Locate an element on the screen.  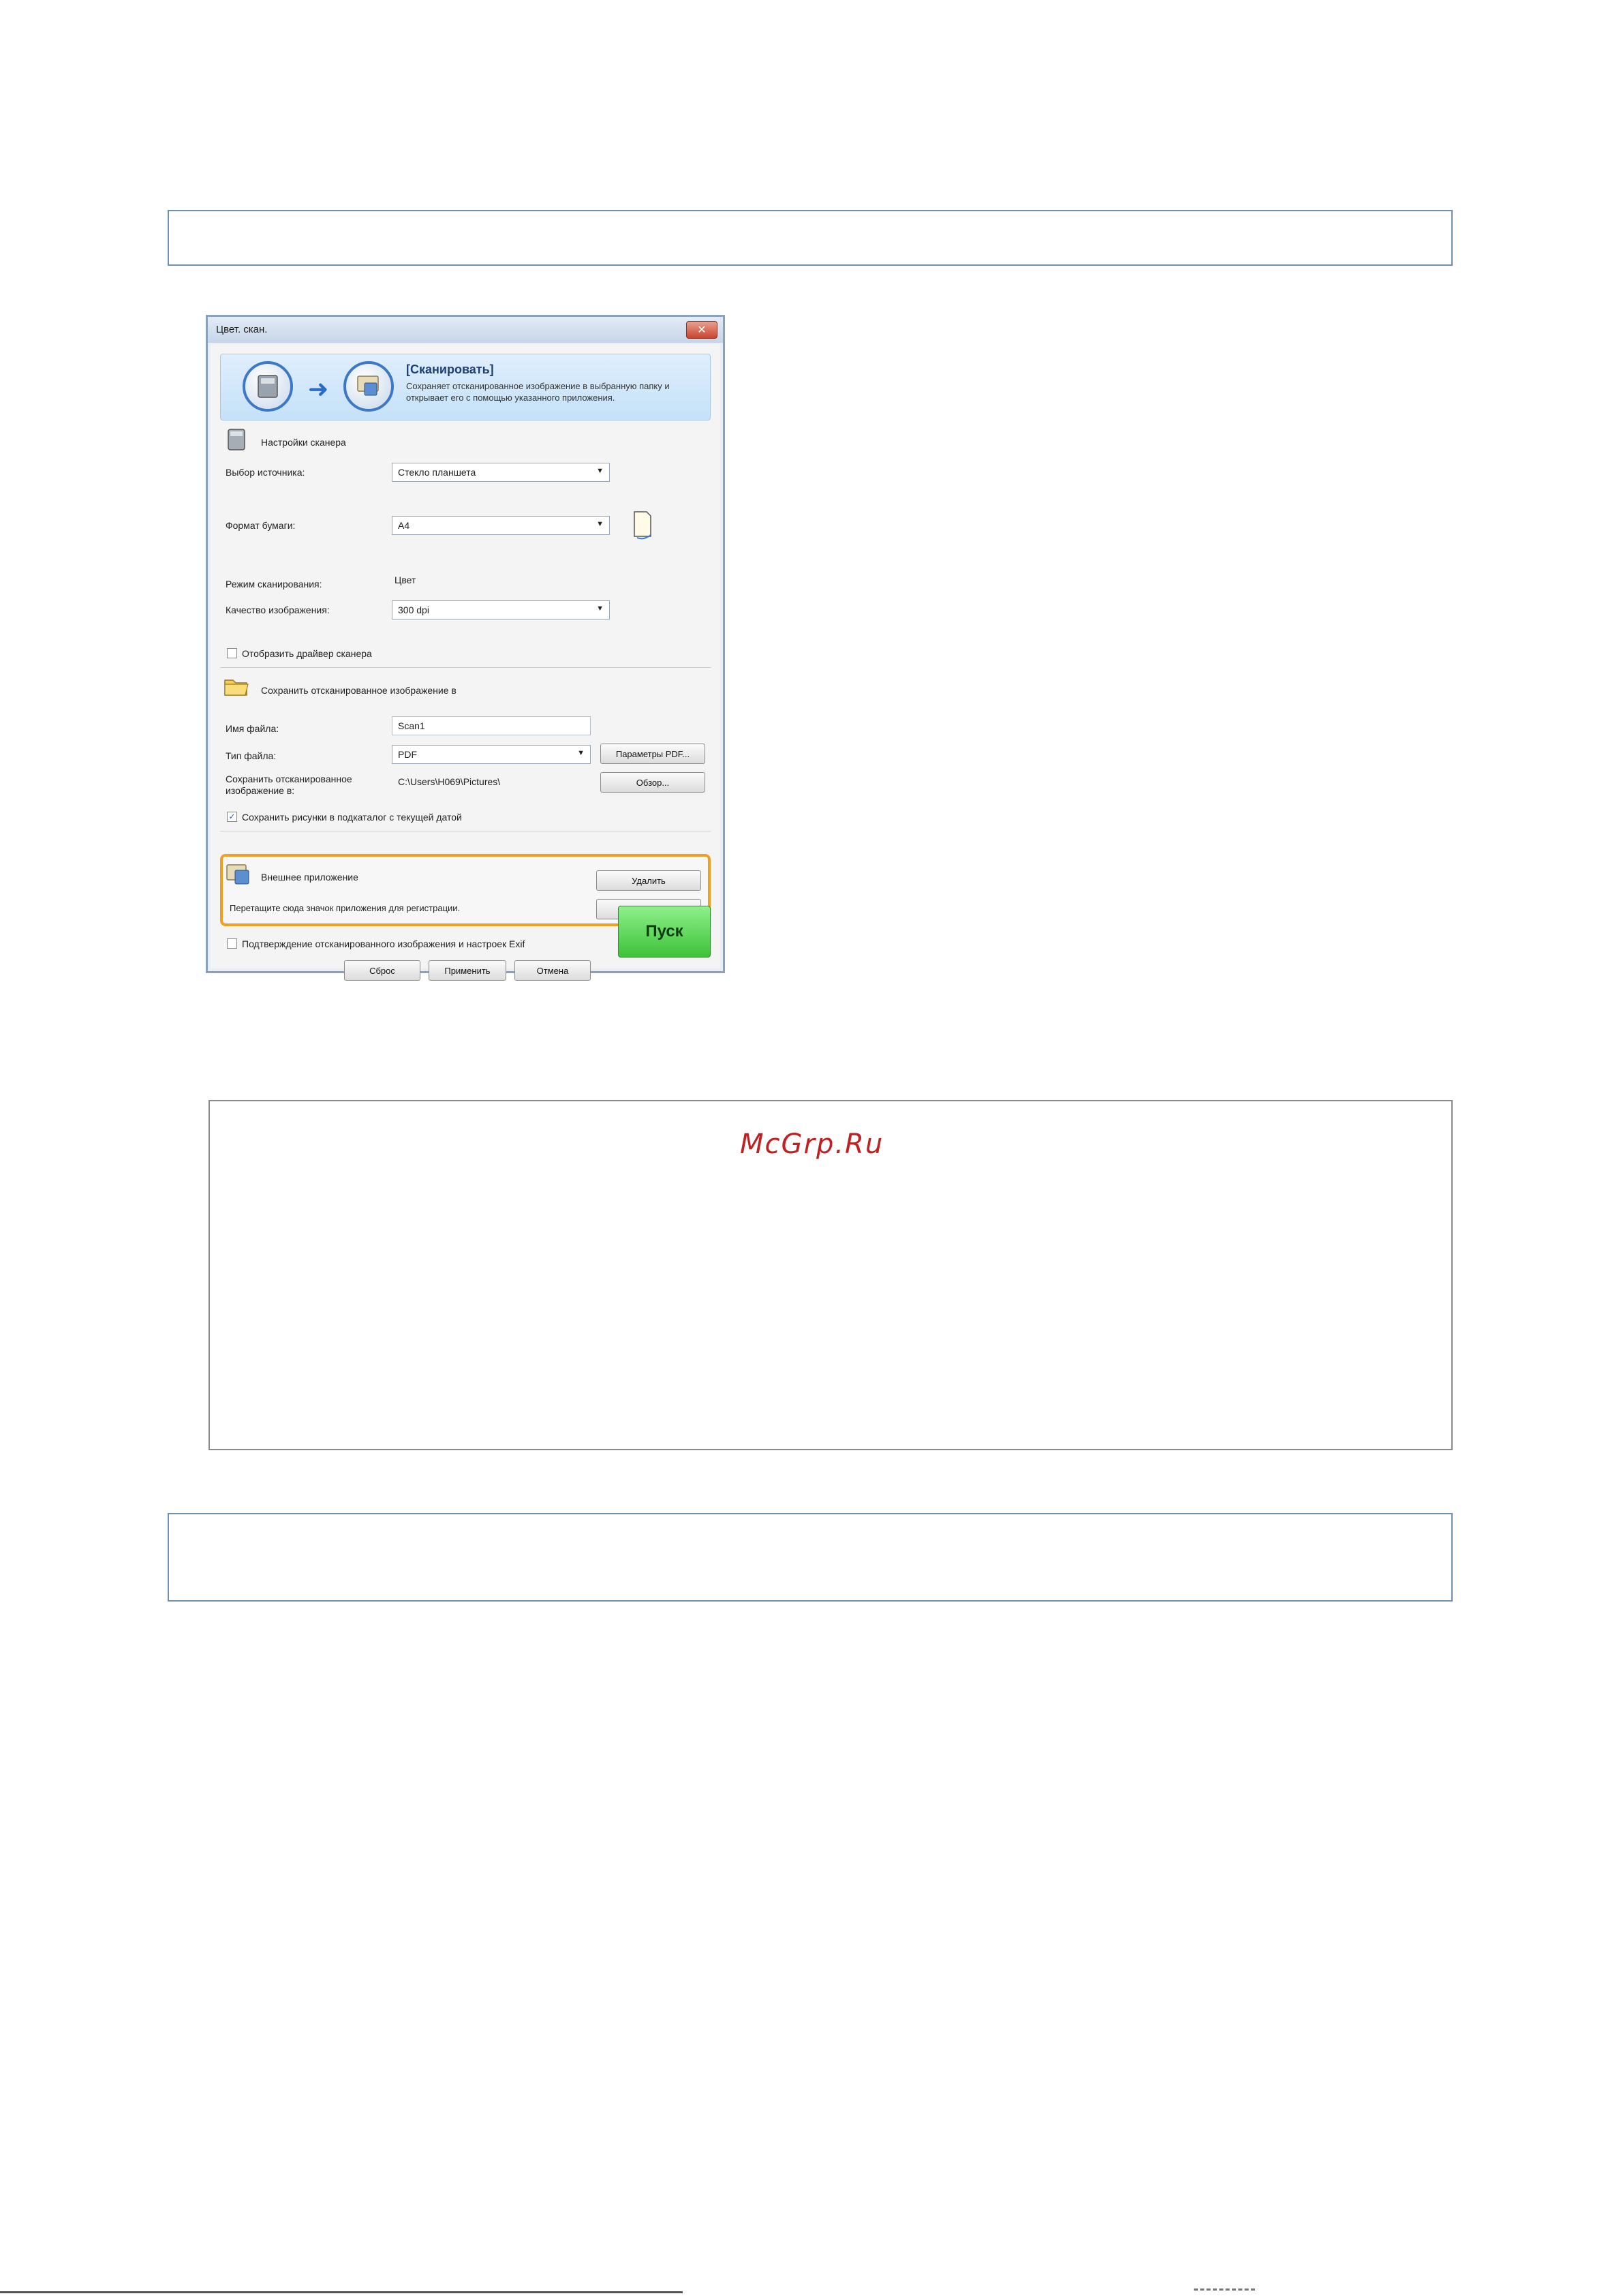
file-type-select: PDF ▼ is located at coordinates (491, 754).